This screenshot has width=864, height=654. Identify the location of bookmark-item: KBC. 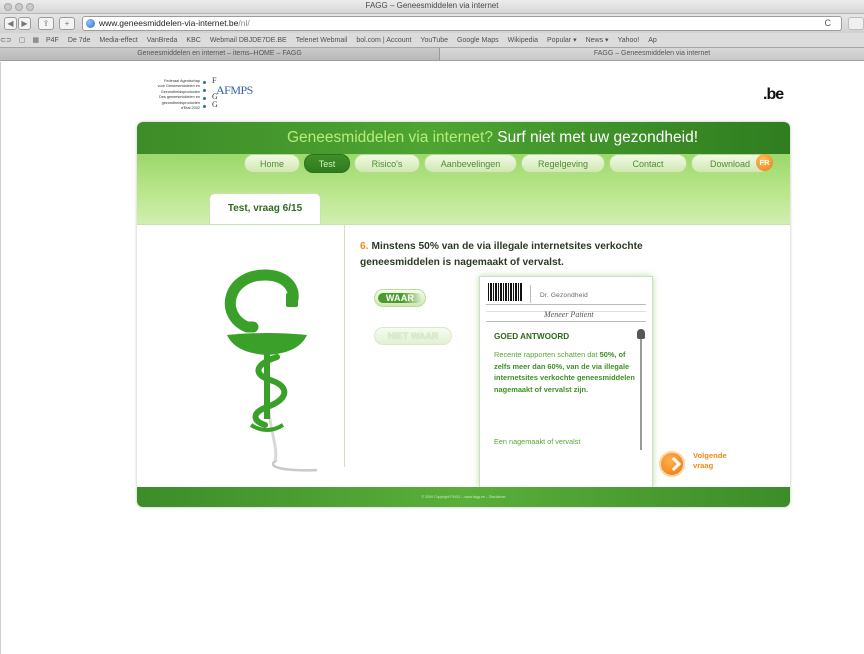
(193, 40).